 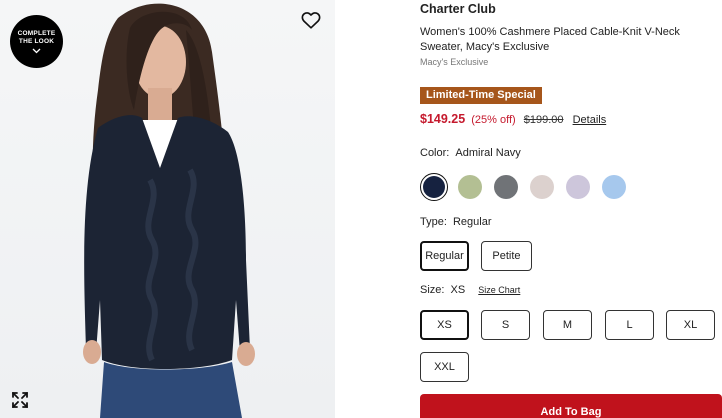 What do you see at coordinates (506, 256) in the screenshot?
I see `type-option-petite: Petite` at bounding box center [506, 256].